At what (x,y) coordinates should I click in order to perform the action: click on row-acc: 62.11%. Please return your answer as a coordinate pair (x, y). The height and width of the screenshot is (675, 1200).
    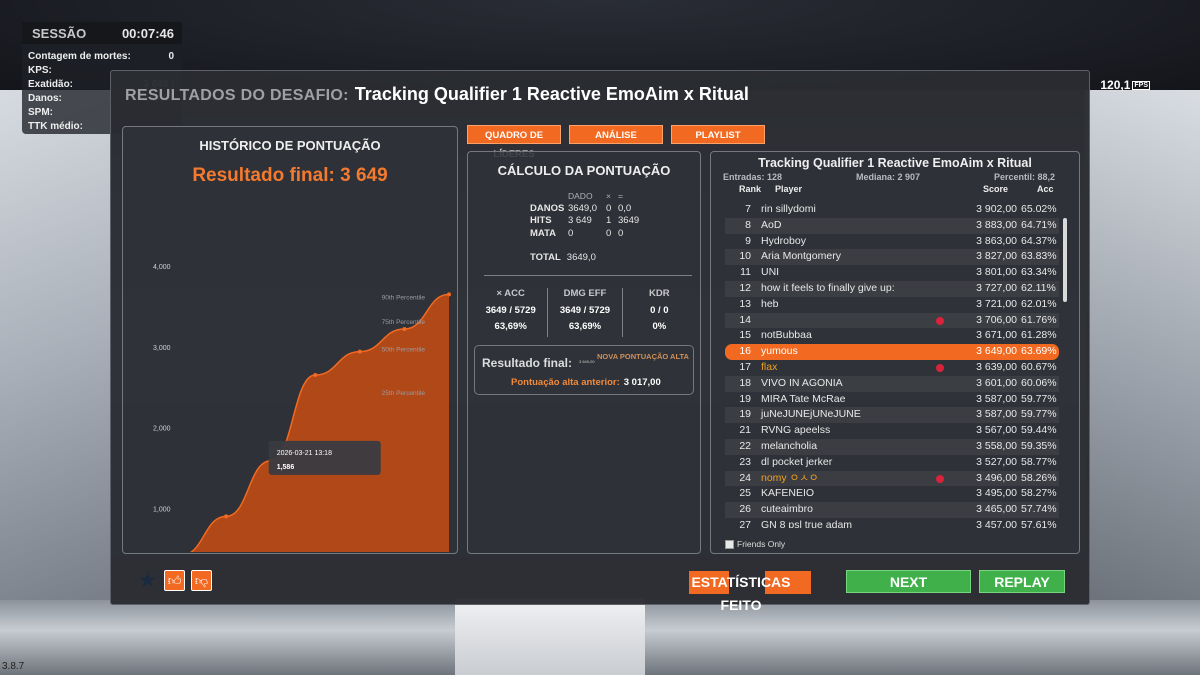
    Looking at the image, I should click on (1038, 287).